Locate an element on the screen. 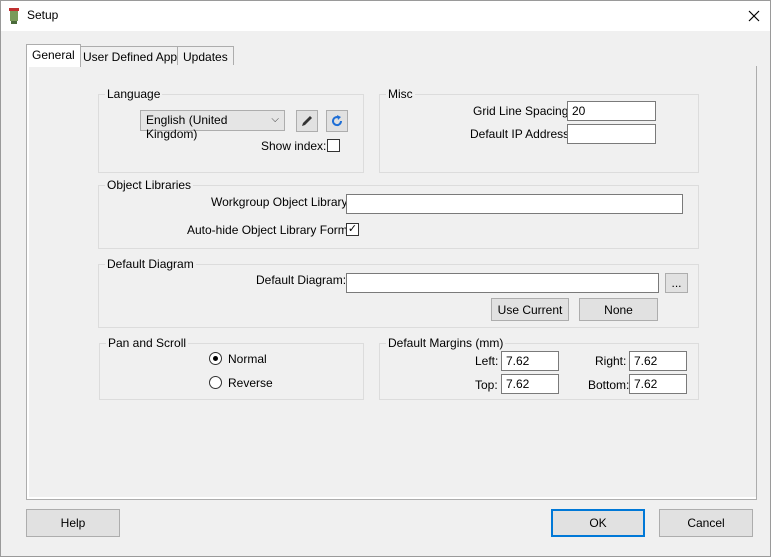  margin-right-field: 7.62 is located at coordinates (658, 361).